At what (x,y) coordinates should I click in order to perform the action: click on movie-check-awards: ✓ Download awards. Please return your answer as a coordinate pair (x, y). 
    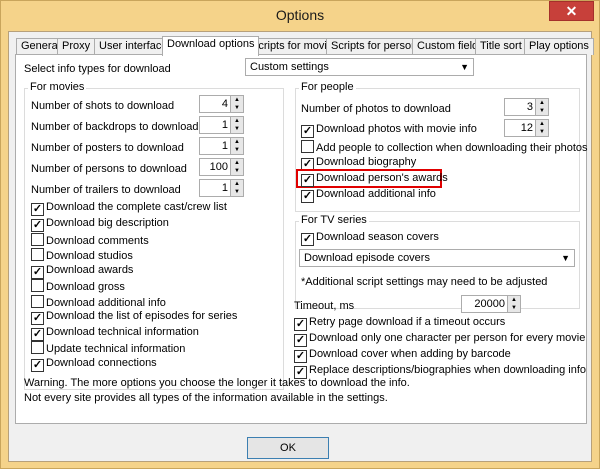
    Looking at the image, I should click on (82, 271).